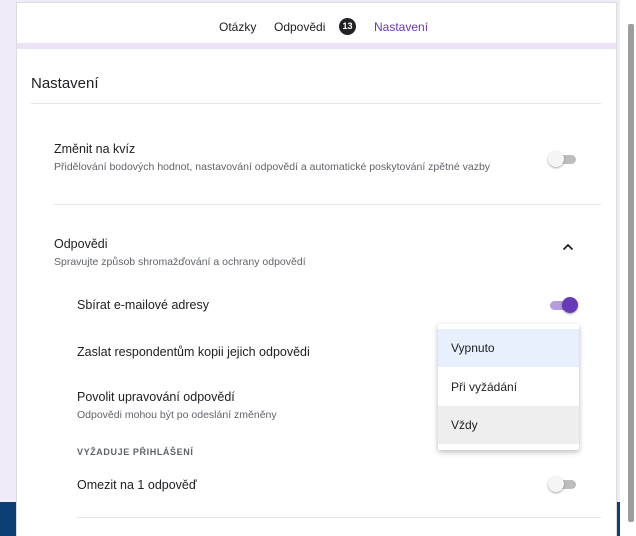 Image resolution: width=636 pixels, height=536 pixels. Describe the element at coordinates (95, 149) in the screenshot. I see `quiz-title: Změnit na kvíz` at that location.